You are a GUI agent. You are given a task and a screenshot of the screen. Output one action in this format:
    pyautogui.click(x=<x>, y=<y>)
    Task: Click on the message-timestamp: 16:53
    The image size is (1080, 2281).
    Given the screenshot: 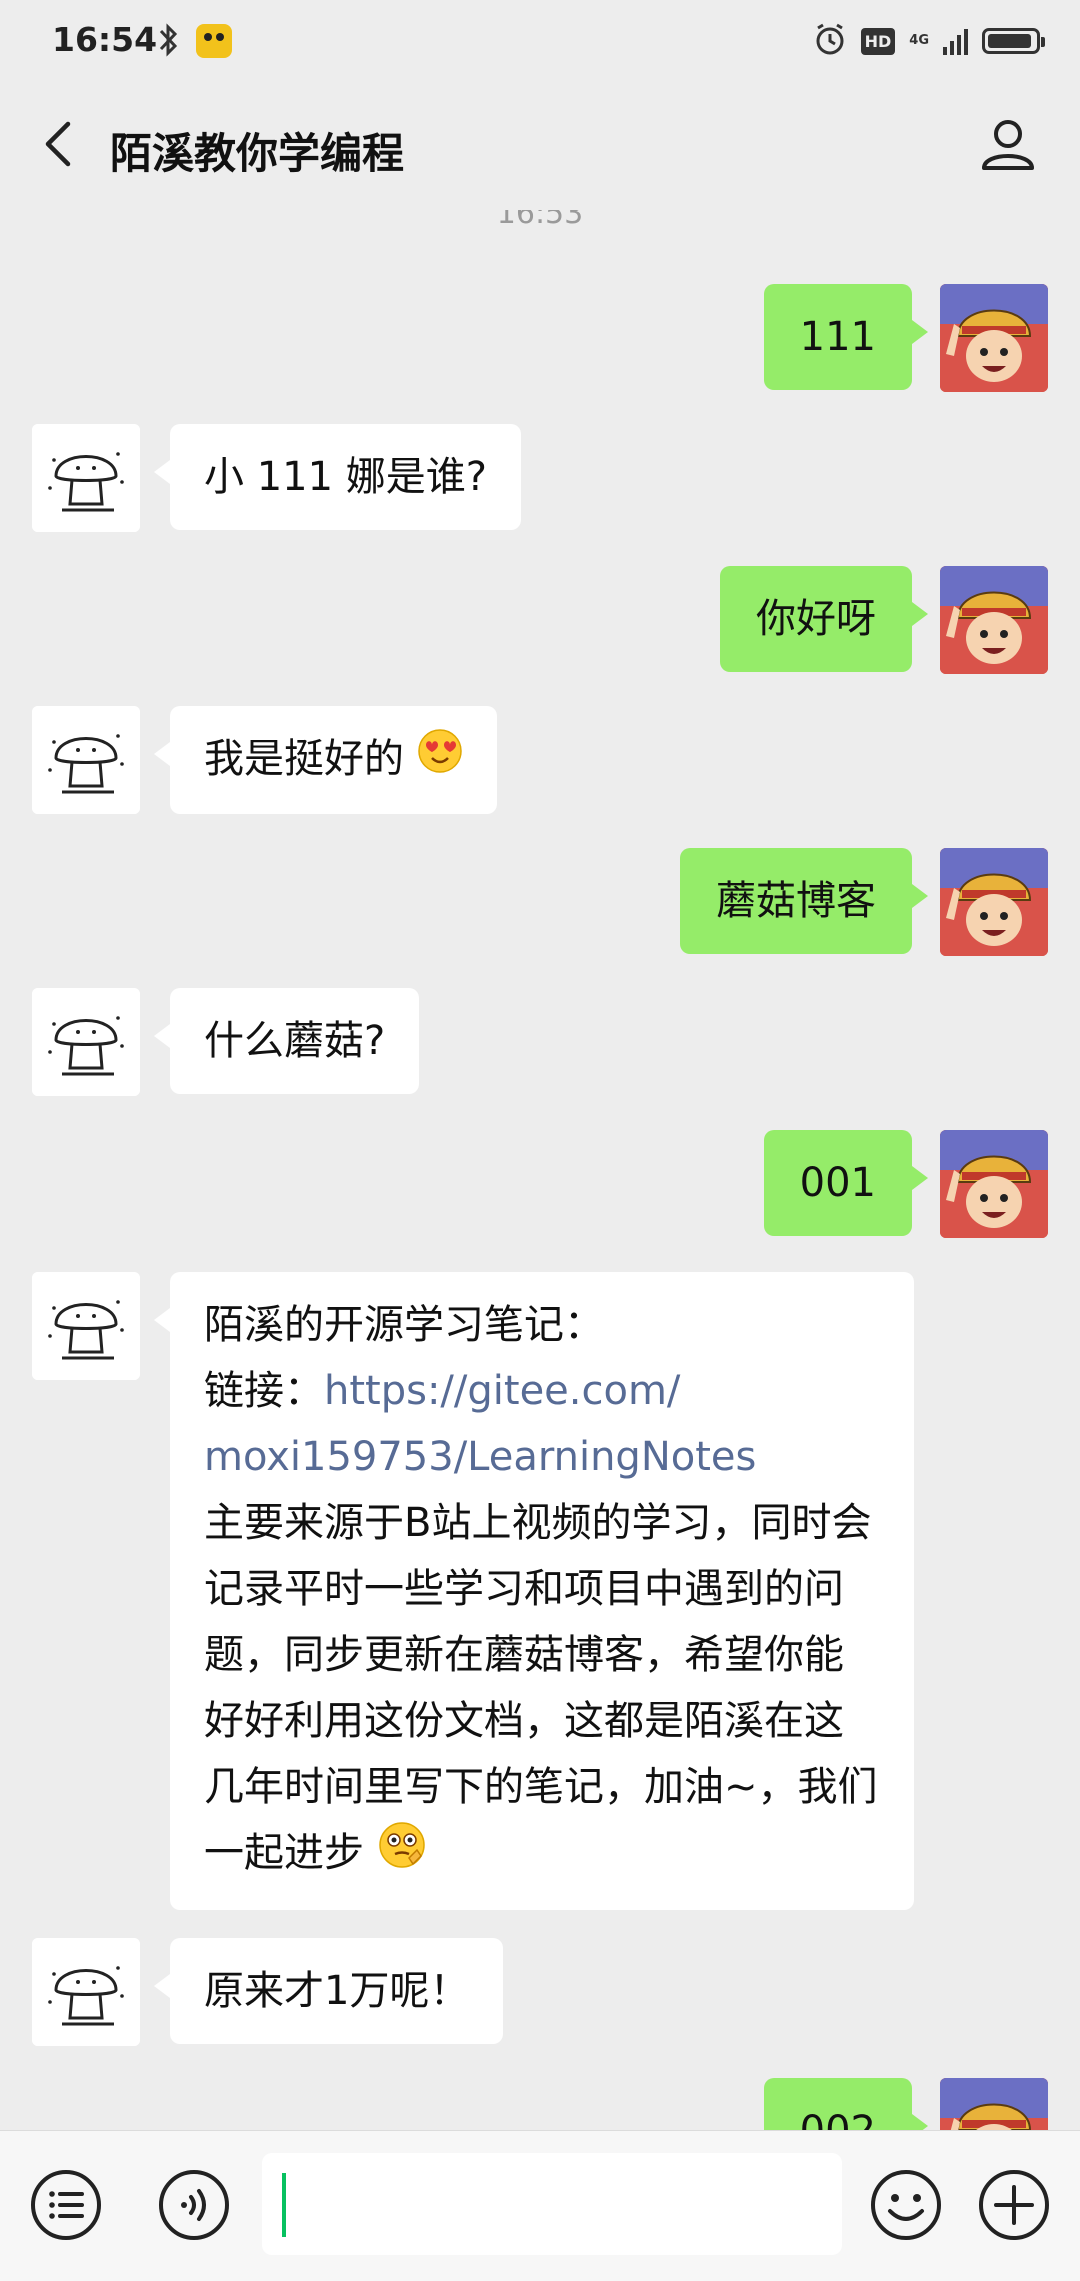 What is the action you would take?
    pyautogui.click(x=540, y=220)
    